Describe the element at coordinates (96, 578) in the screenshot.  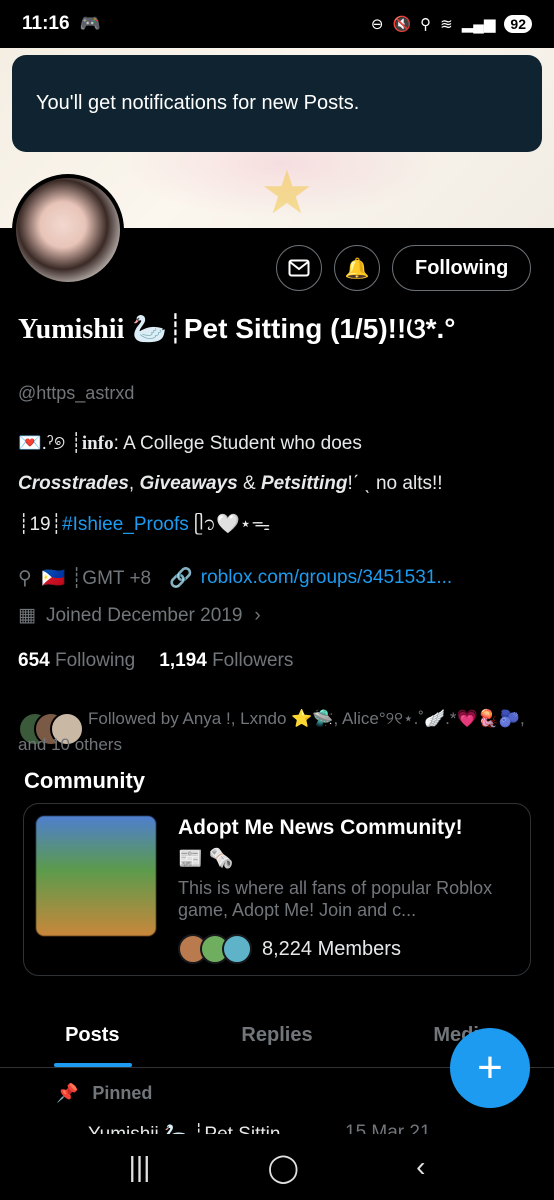
I see `location-text: 🇵🇭 ┊GMT +8` at that location.